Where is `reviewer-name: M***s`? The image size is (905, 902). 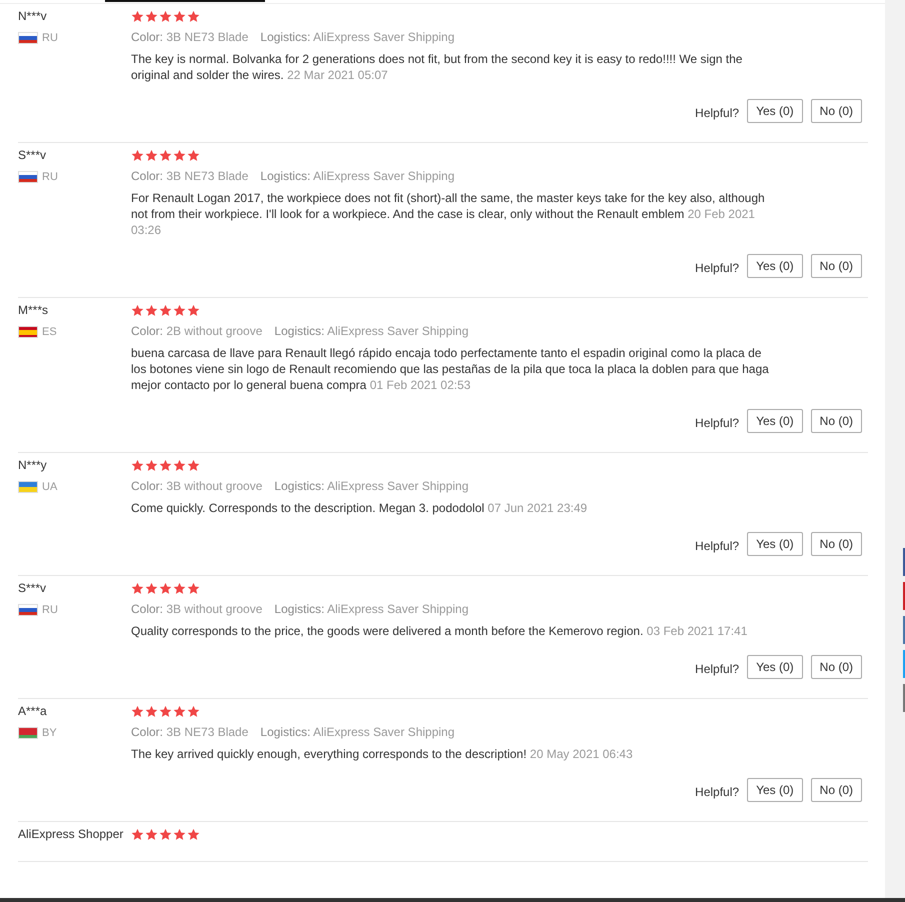 reviewer-name: M***s is located at coordinates (34, 310).